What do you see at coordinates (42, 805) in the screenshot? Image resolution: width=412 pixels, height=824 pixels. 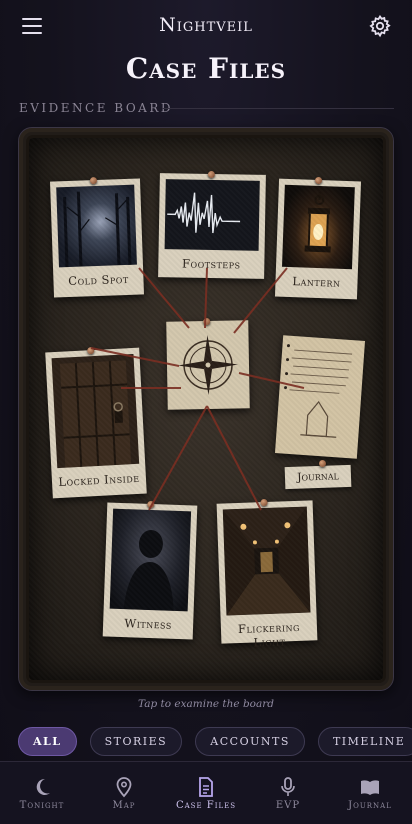 I see `nav-label: Tonight` at bounding box center [42, 805].